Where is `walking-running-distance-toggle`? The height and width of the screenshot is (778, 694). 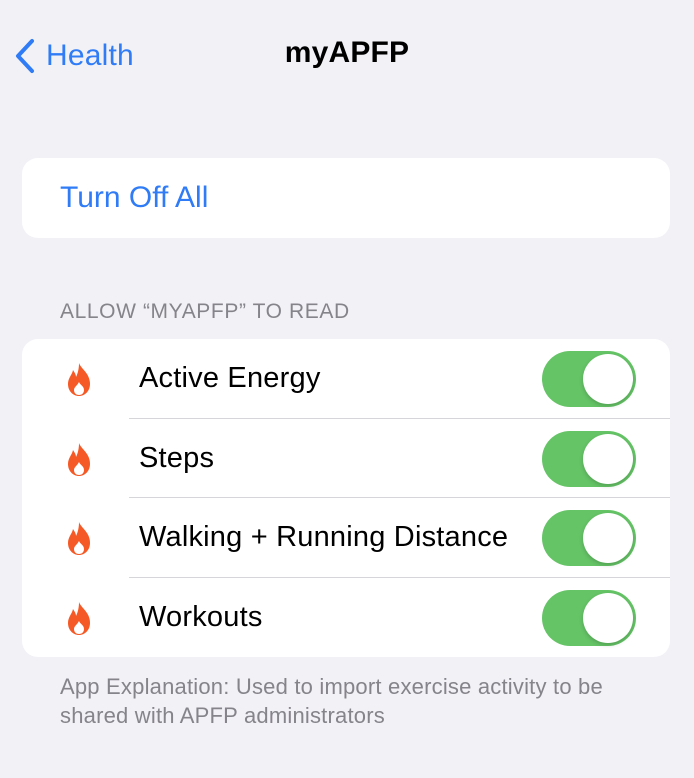 walking-running-distance-toggle is located at coordinates (589, 538).